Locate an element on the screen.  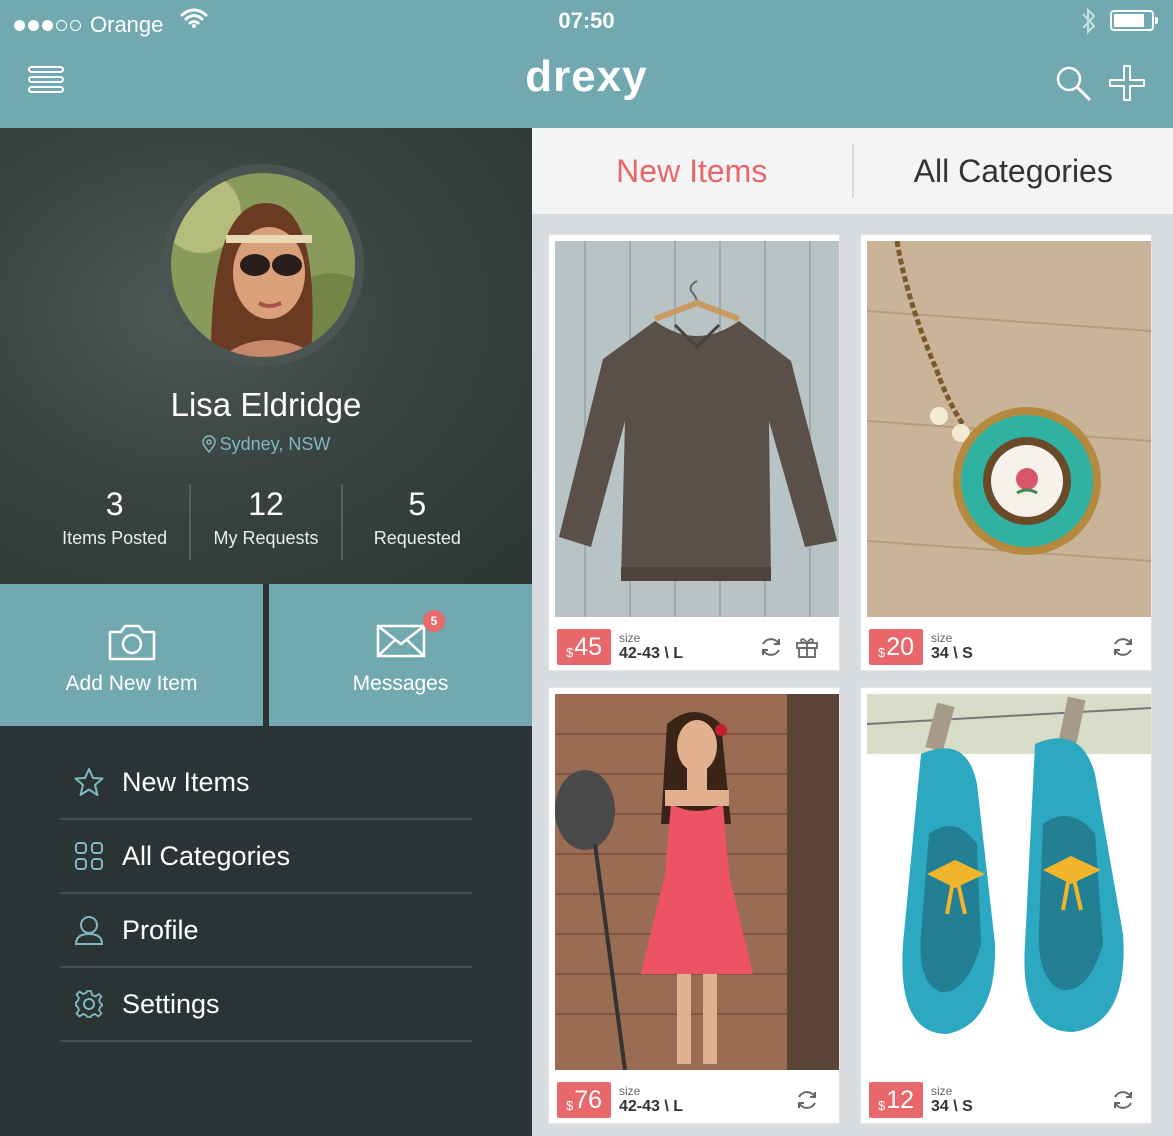
category-tabs: New Items All Categories is located at coordinates (852, 171).